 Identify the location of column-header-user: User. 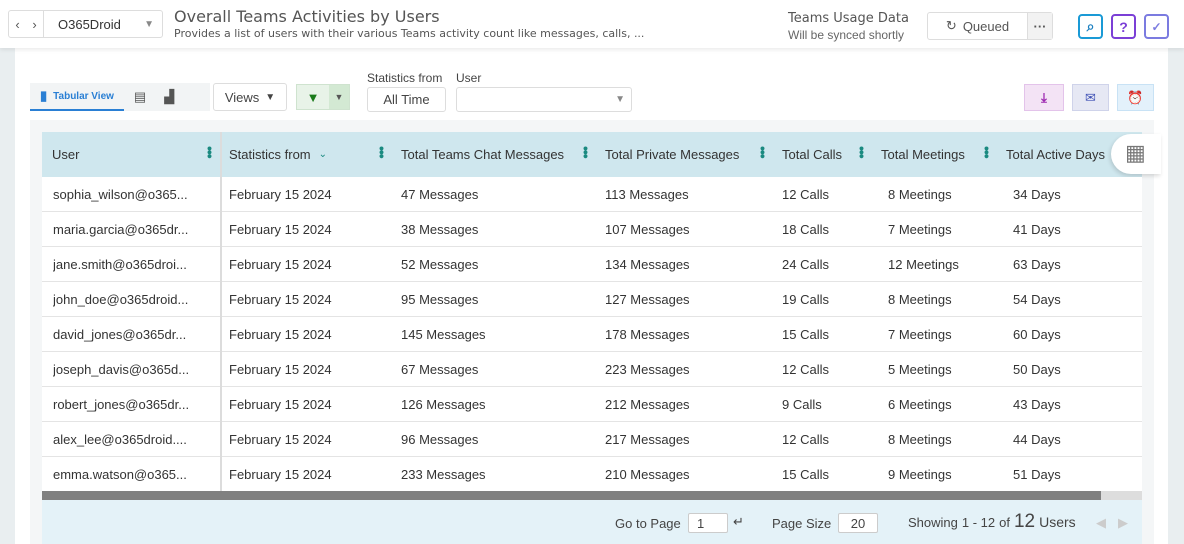
(65, 154).